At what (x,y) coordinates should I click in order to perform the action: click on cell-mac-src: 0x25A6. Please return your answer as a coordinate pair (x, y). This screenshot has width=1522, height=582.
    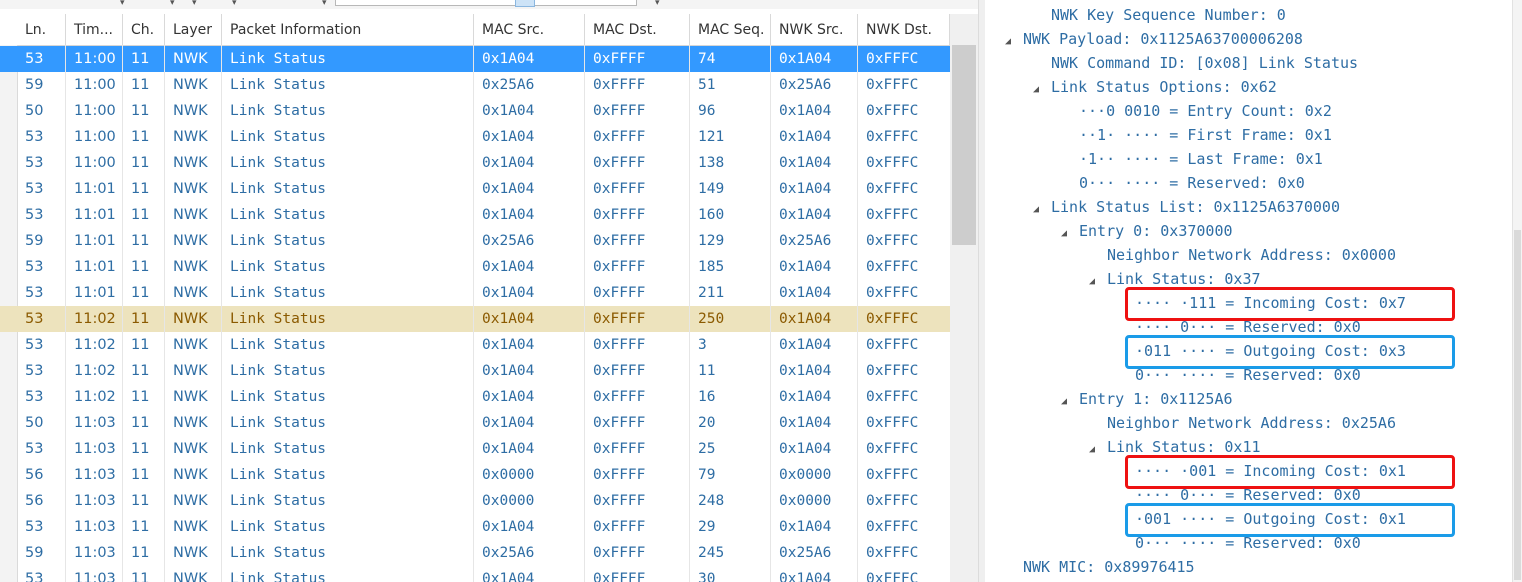
    Looking at the image, I should click on (508, 553).